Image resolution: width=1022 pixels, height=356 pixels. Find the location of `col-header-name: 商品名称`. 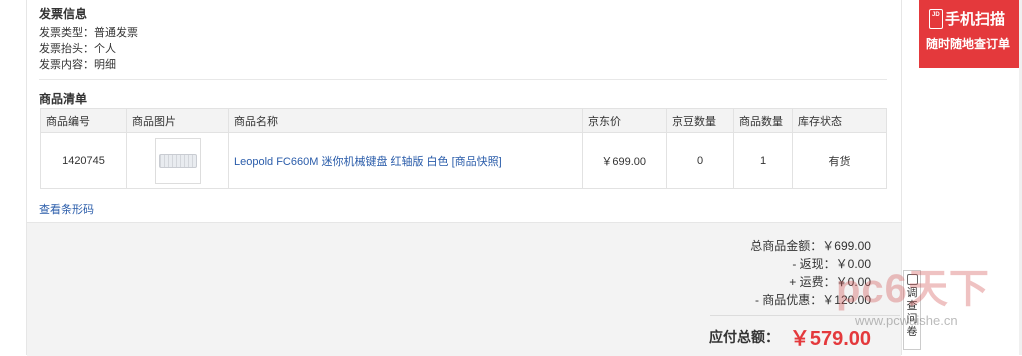

col-header-name: 商品名称 is located at coordinates (405, 120).